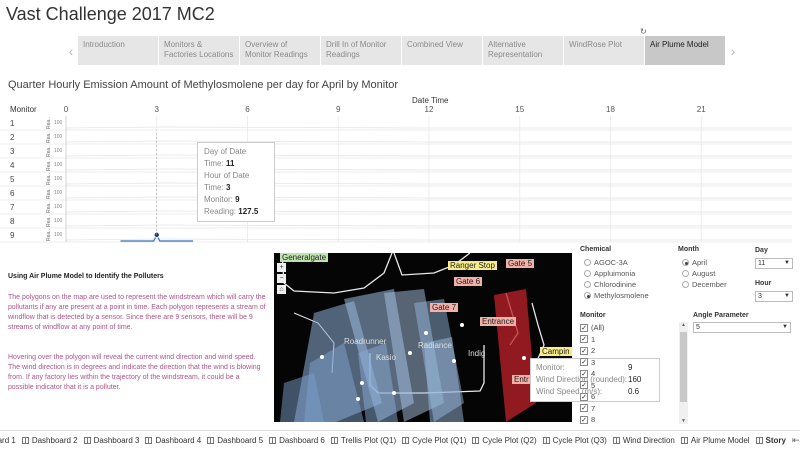 The width and height of the screenshot is (800, 450). I want to click on story-point: Alternative Representation, so click(523, 50).